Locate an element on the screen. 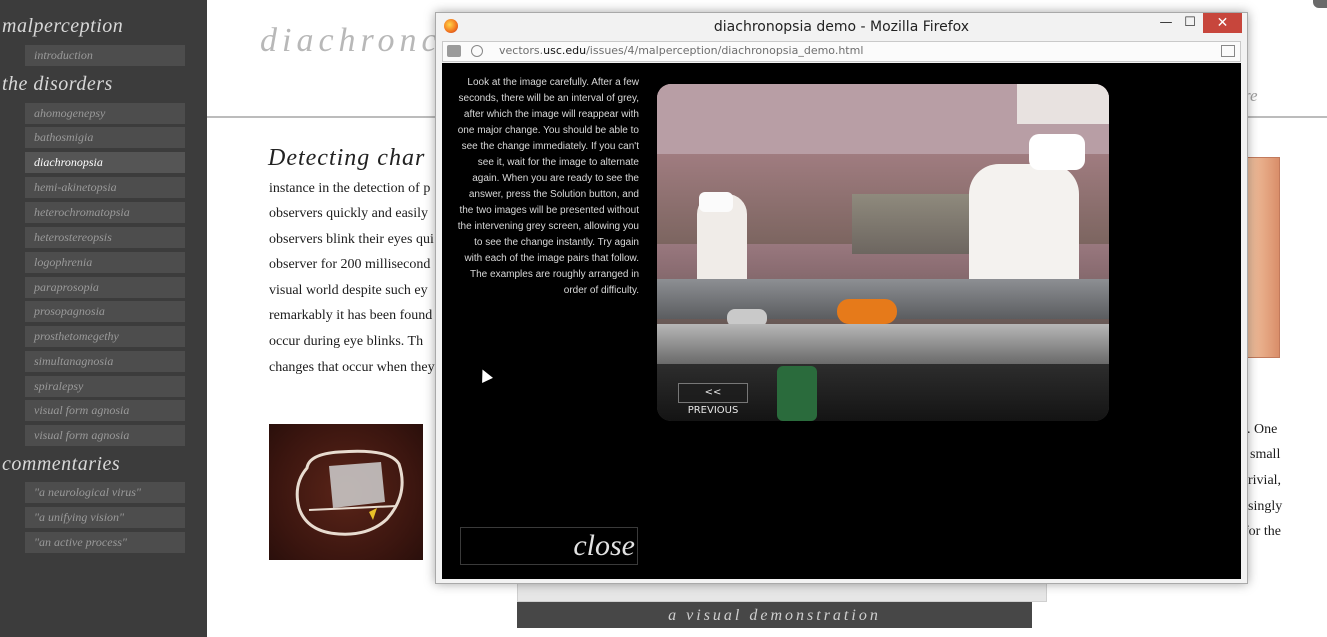  article-line: instance in the detection of p is located at coordinates (350, 188).